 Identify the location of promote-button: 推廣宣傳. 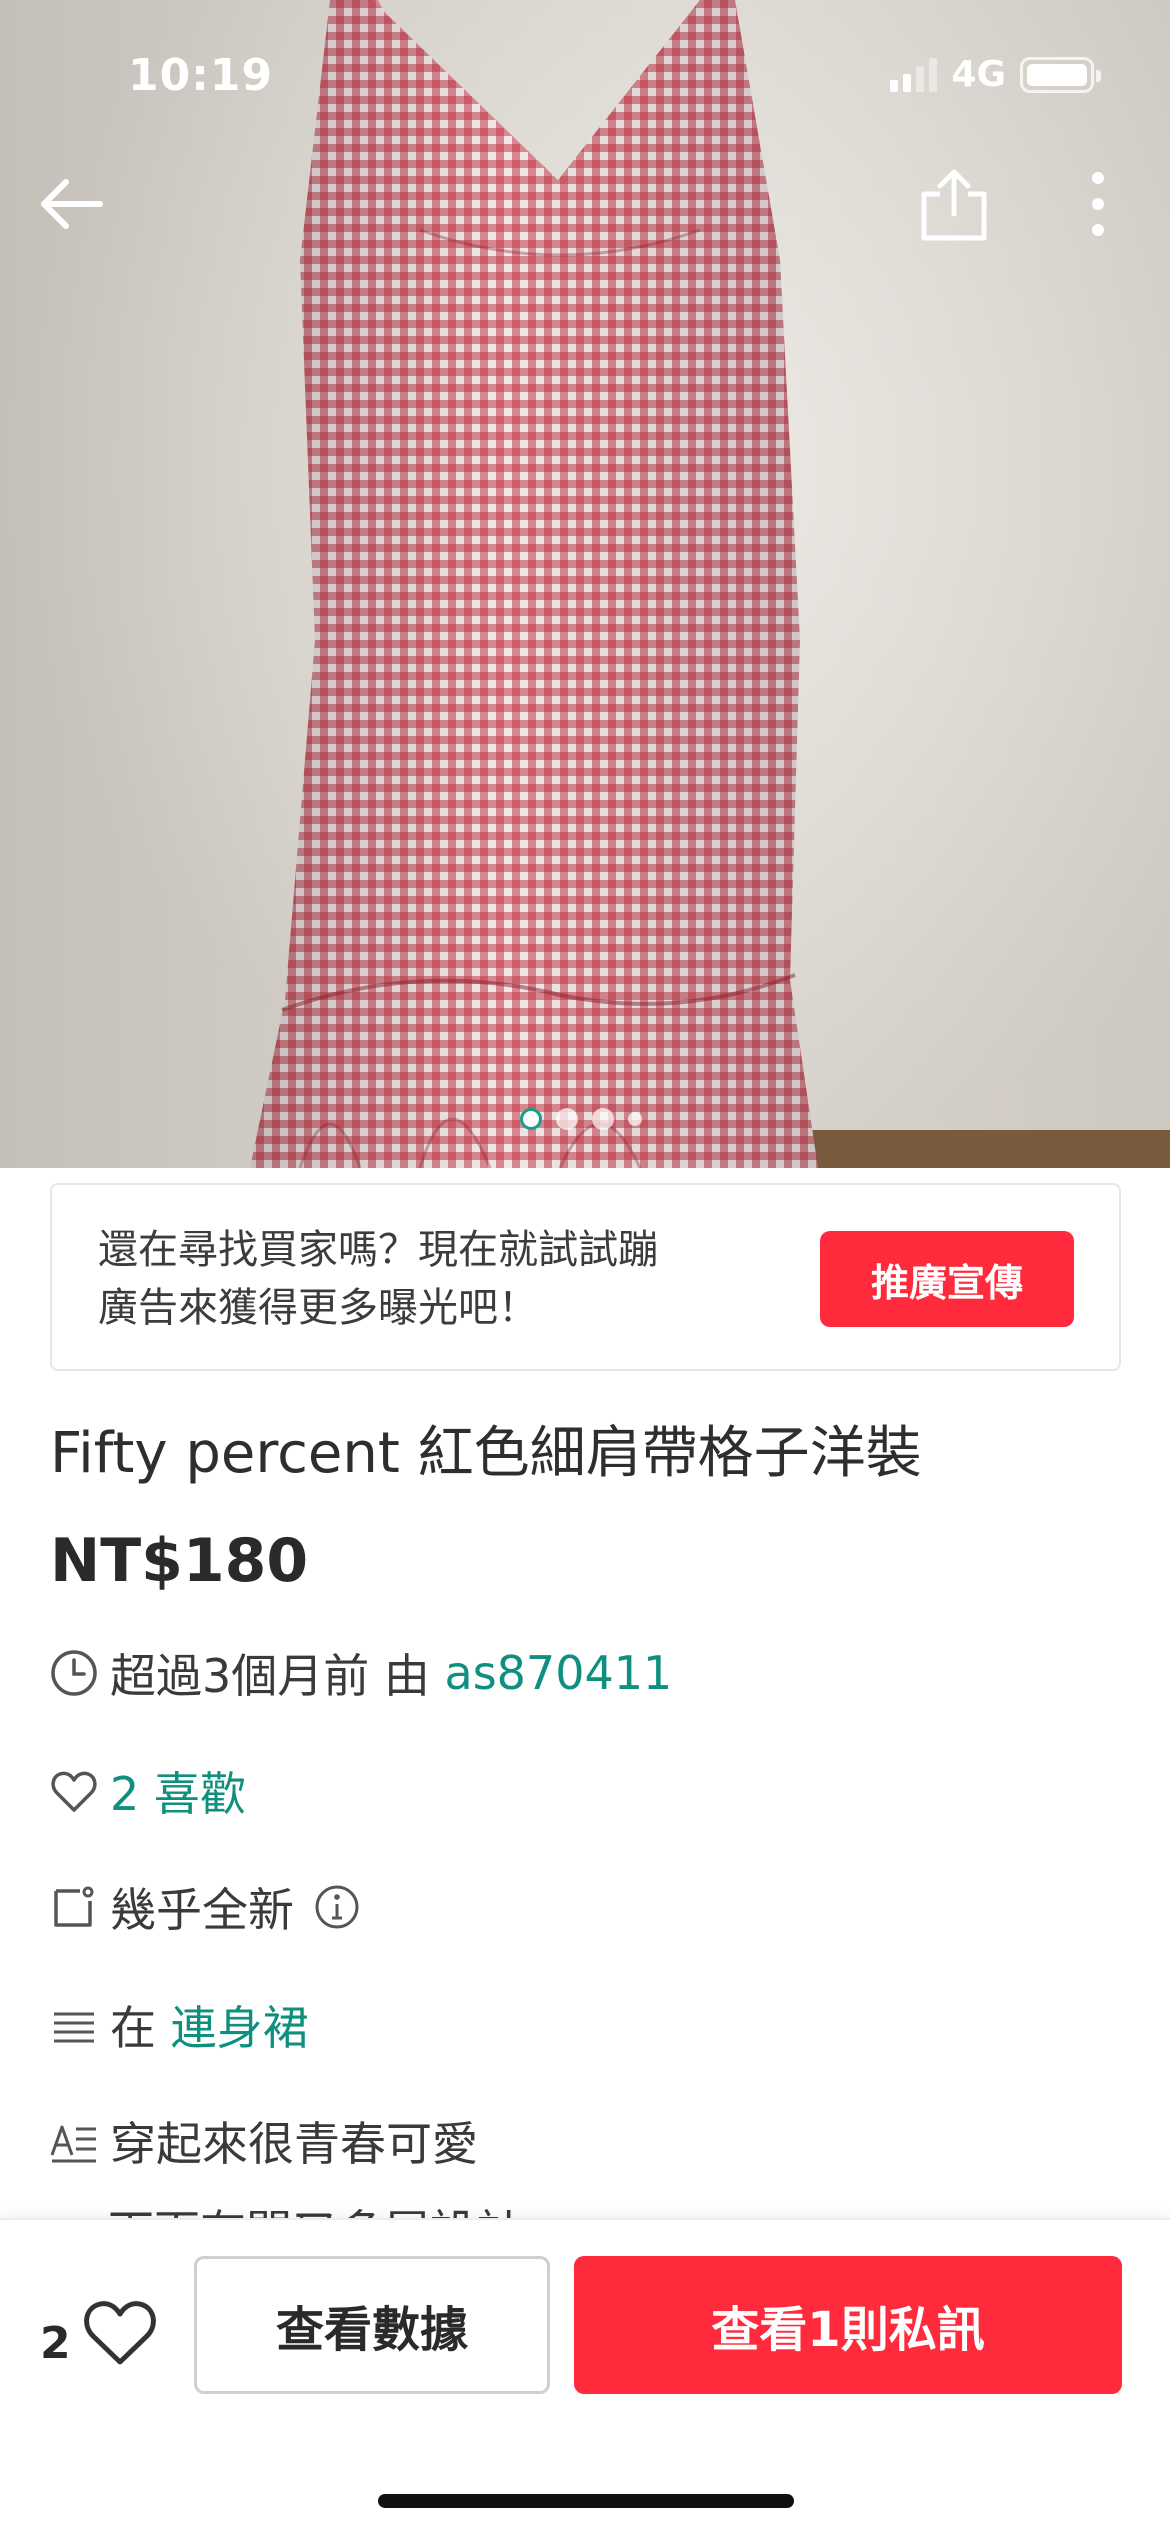
(947, 1279).